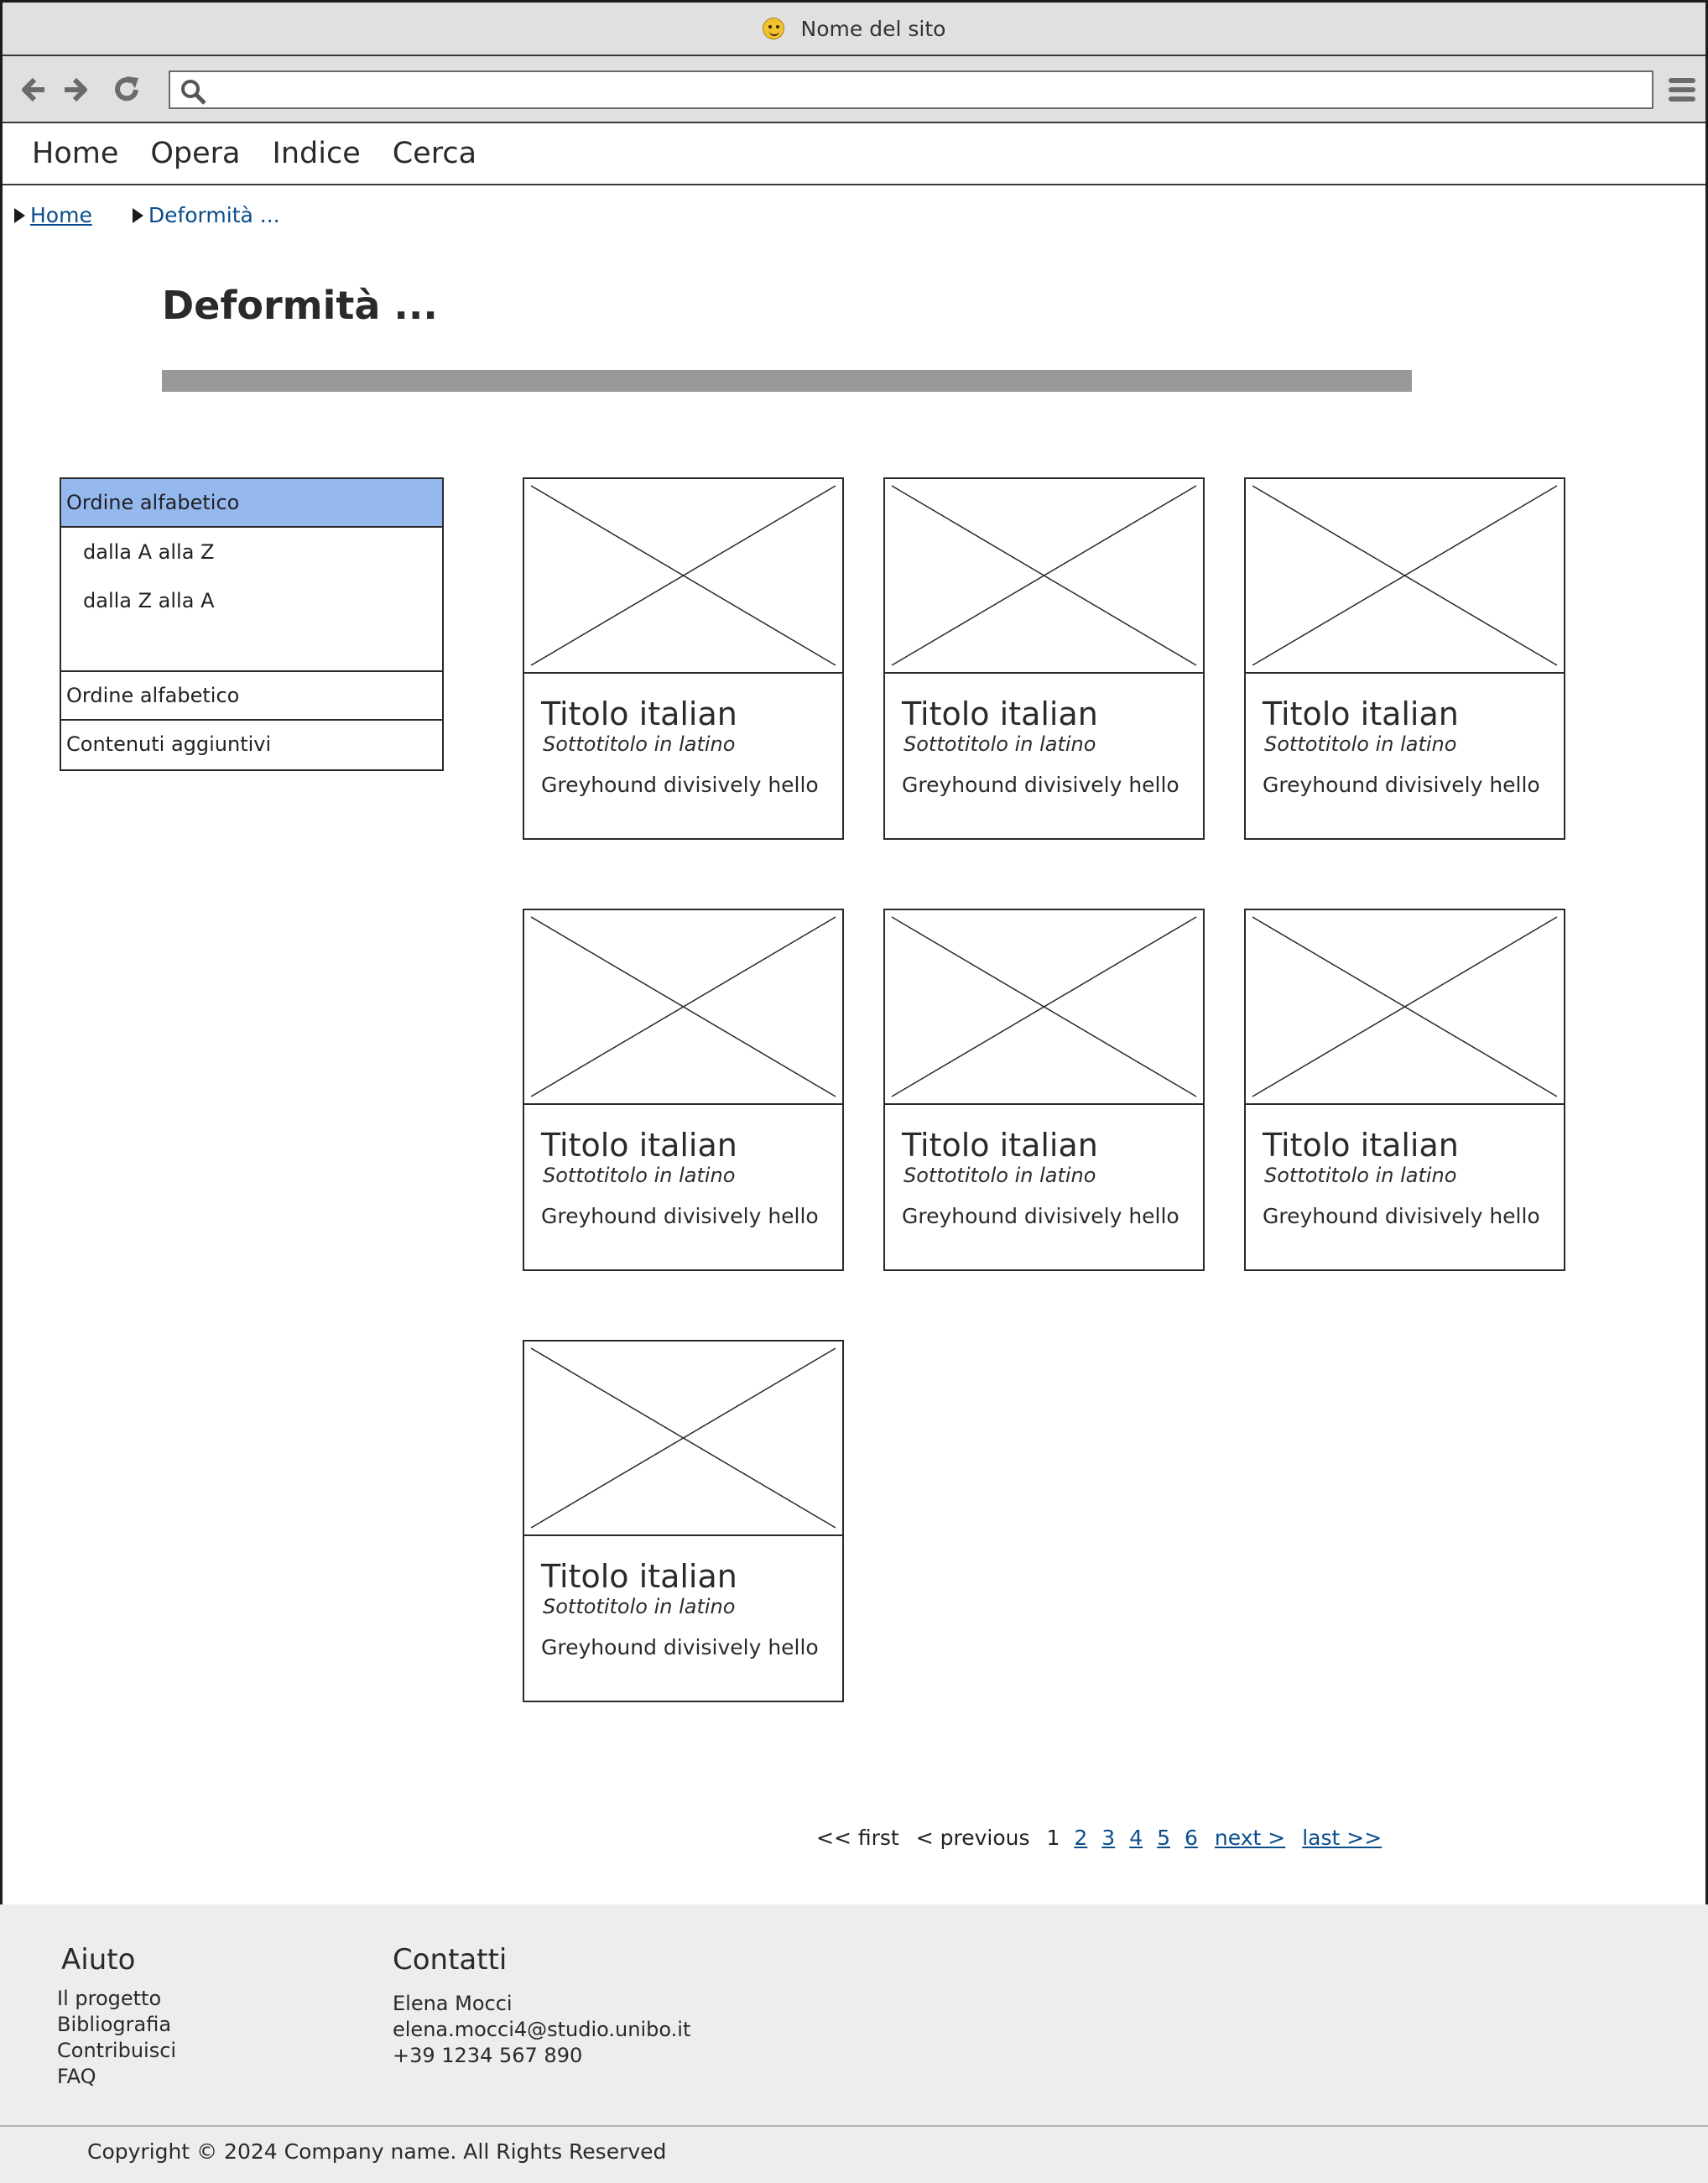 This screenshot has width=1708, height=2183. Describe the element at coordinates (317, 153) in the screenshot. I see `nav-item-indice: Indice` at that location.